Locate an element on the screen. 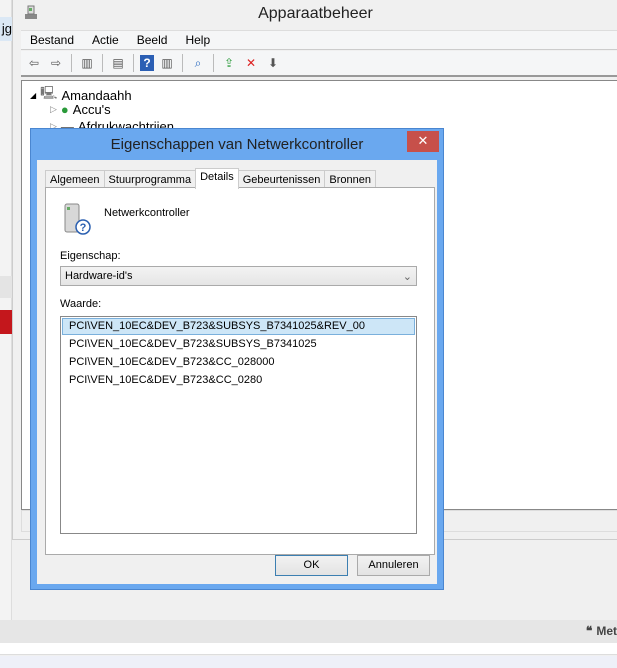 This screenshot has height=668, width=617. close-button: ✕ is located at coordinates (423, 141).